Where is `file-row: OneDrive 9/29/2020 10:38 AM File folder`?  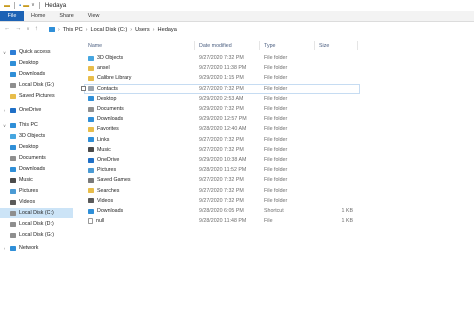
file-row: OneDrive 9/29/2020 10:38 AM File folder is located at coordinates (275, 160).